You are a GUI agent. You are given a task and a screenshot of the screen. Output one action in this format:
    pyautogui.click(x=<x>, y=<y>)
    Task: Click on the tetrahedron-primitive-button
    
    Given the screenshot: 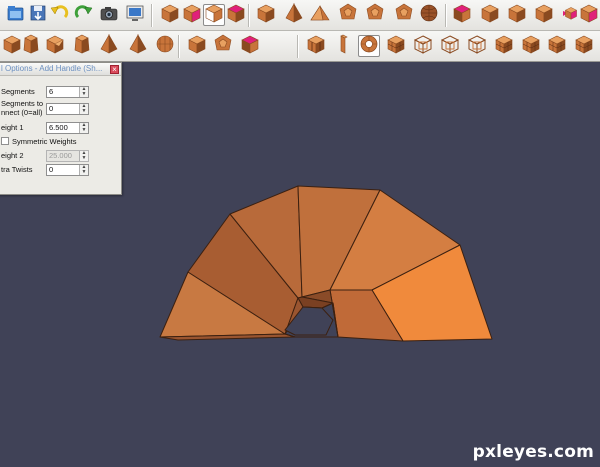 What is the action you would take?
    pyautogui.click(x=320, y=15)
    